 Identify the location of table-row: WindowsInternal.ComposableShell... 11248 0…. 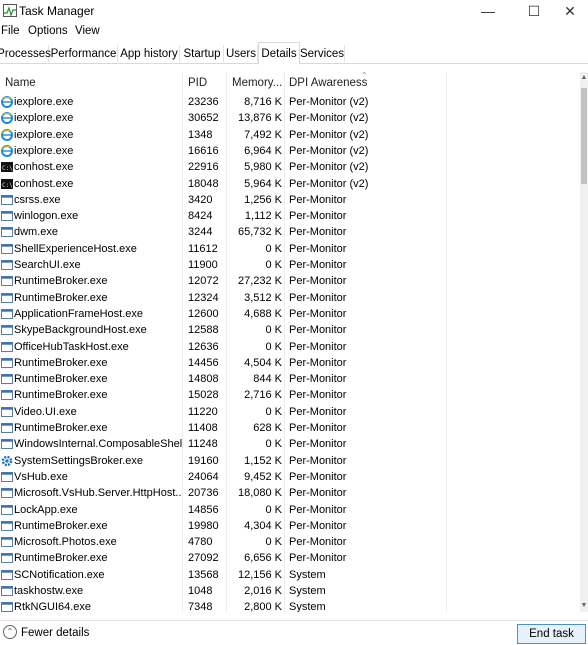
(290, 444).